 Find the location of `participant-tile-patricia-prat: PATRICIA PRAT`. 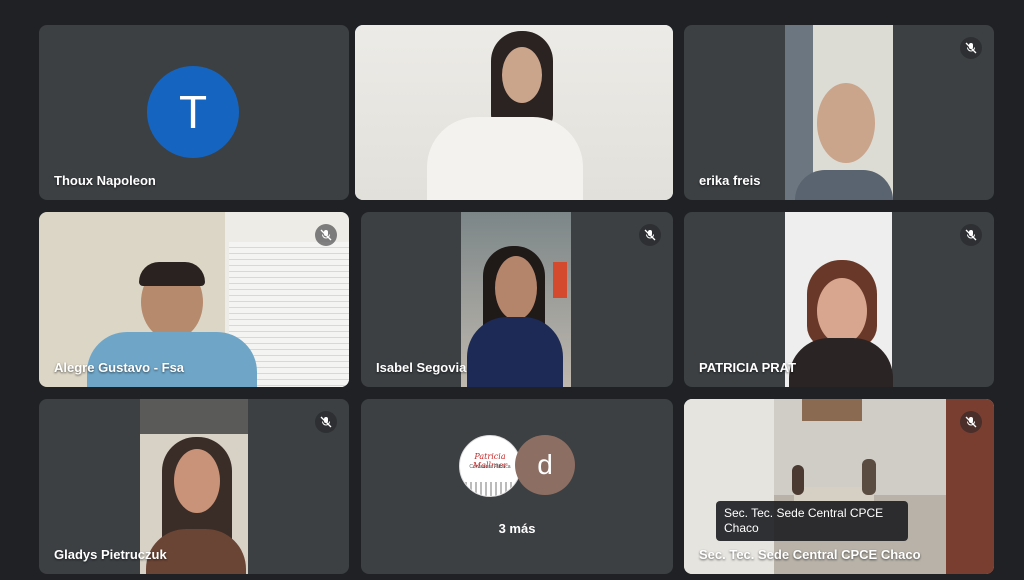

participant-tile-patricia-prat: PATRICIA PRAT is located at coordinates (839, 299).